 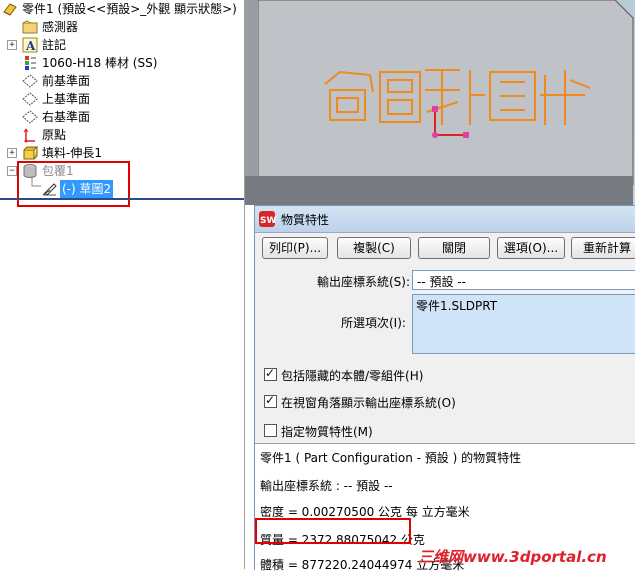 I want to click on checkbox-label: 指定物質特性(M), so click(x=327, y=432).